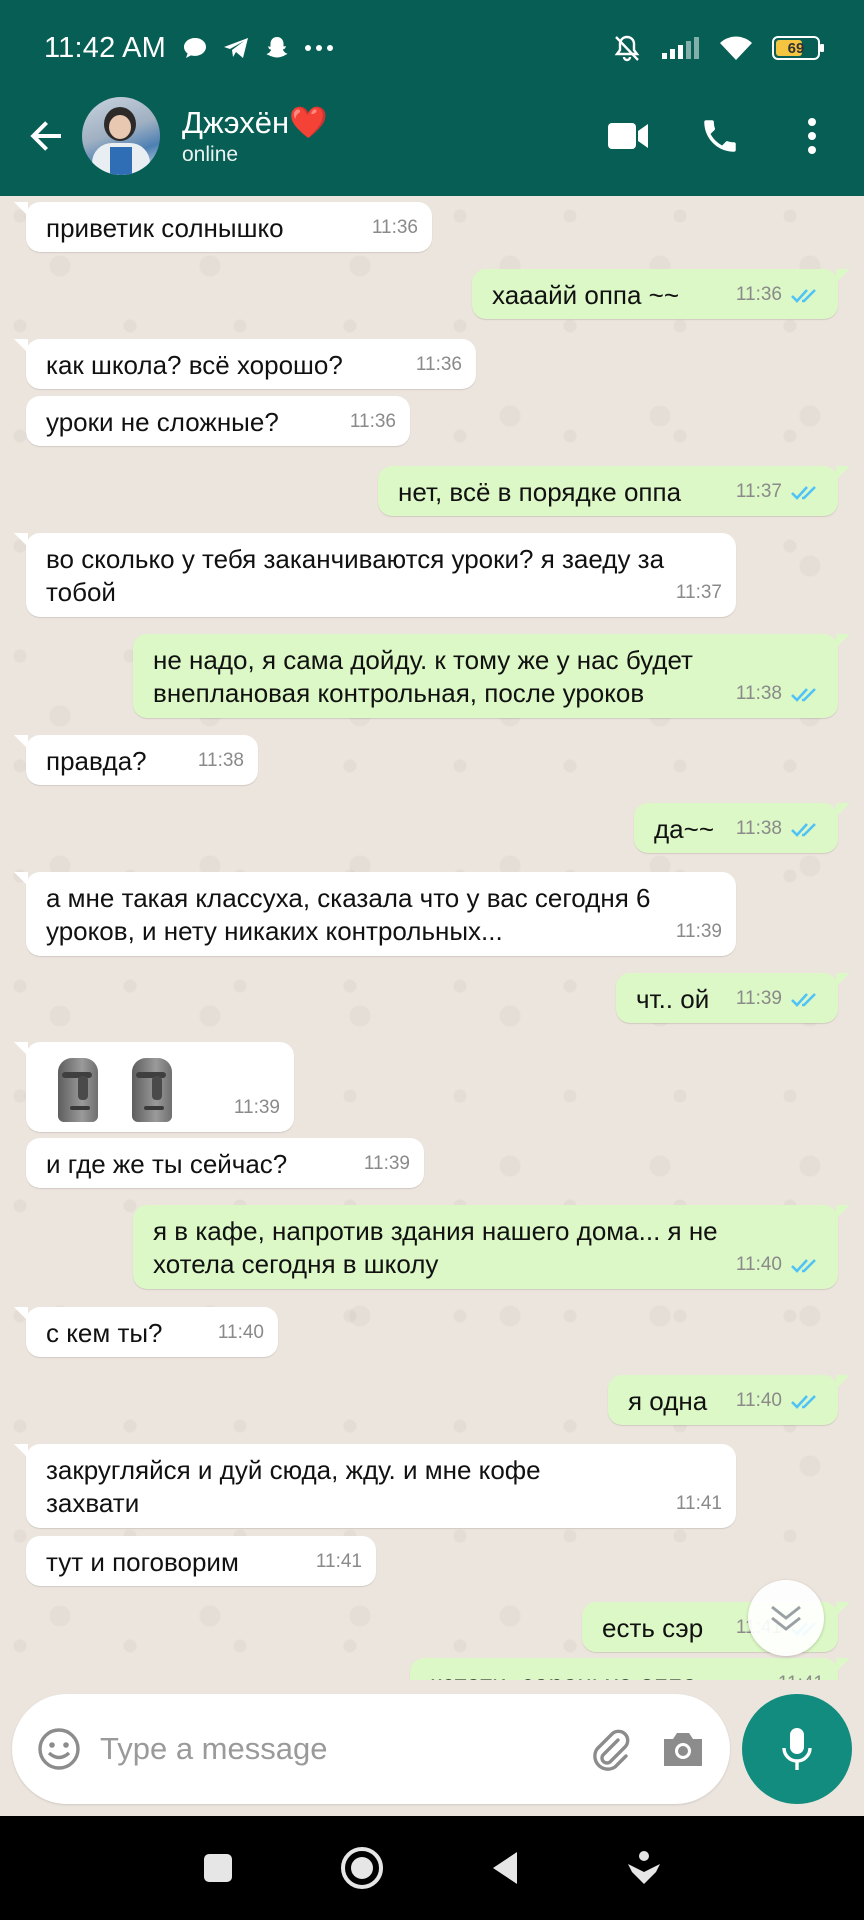  Describe the element at coordinates (96, 761) in the screenshot. I see `message-text: правда?` at that location.